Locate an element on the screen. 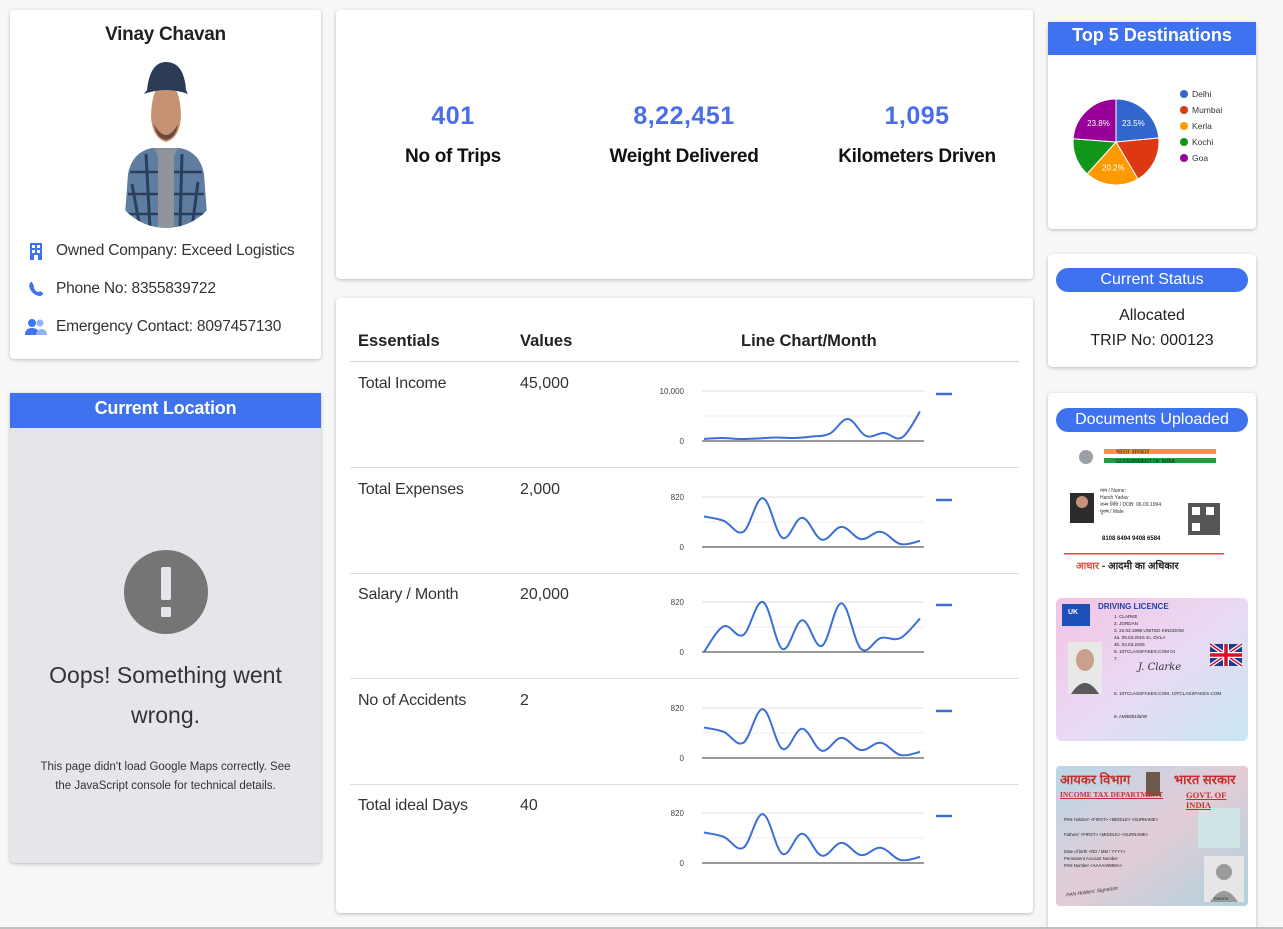  licence-line: 2. JORDAN is located at coordinates (1126, 623).